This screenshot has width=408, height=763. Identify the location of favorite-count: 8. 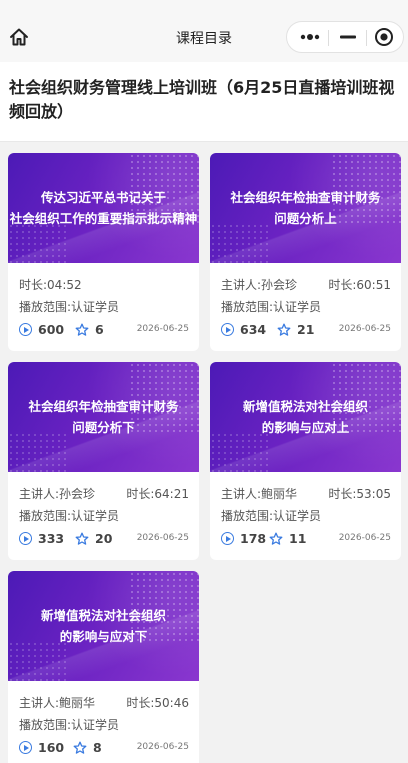
(87, 747).